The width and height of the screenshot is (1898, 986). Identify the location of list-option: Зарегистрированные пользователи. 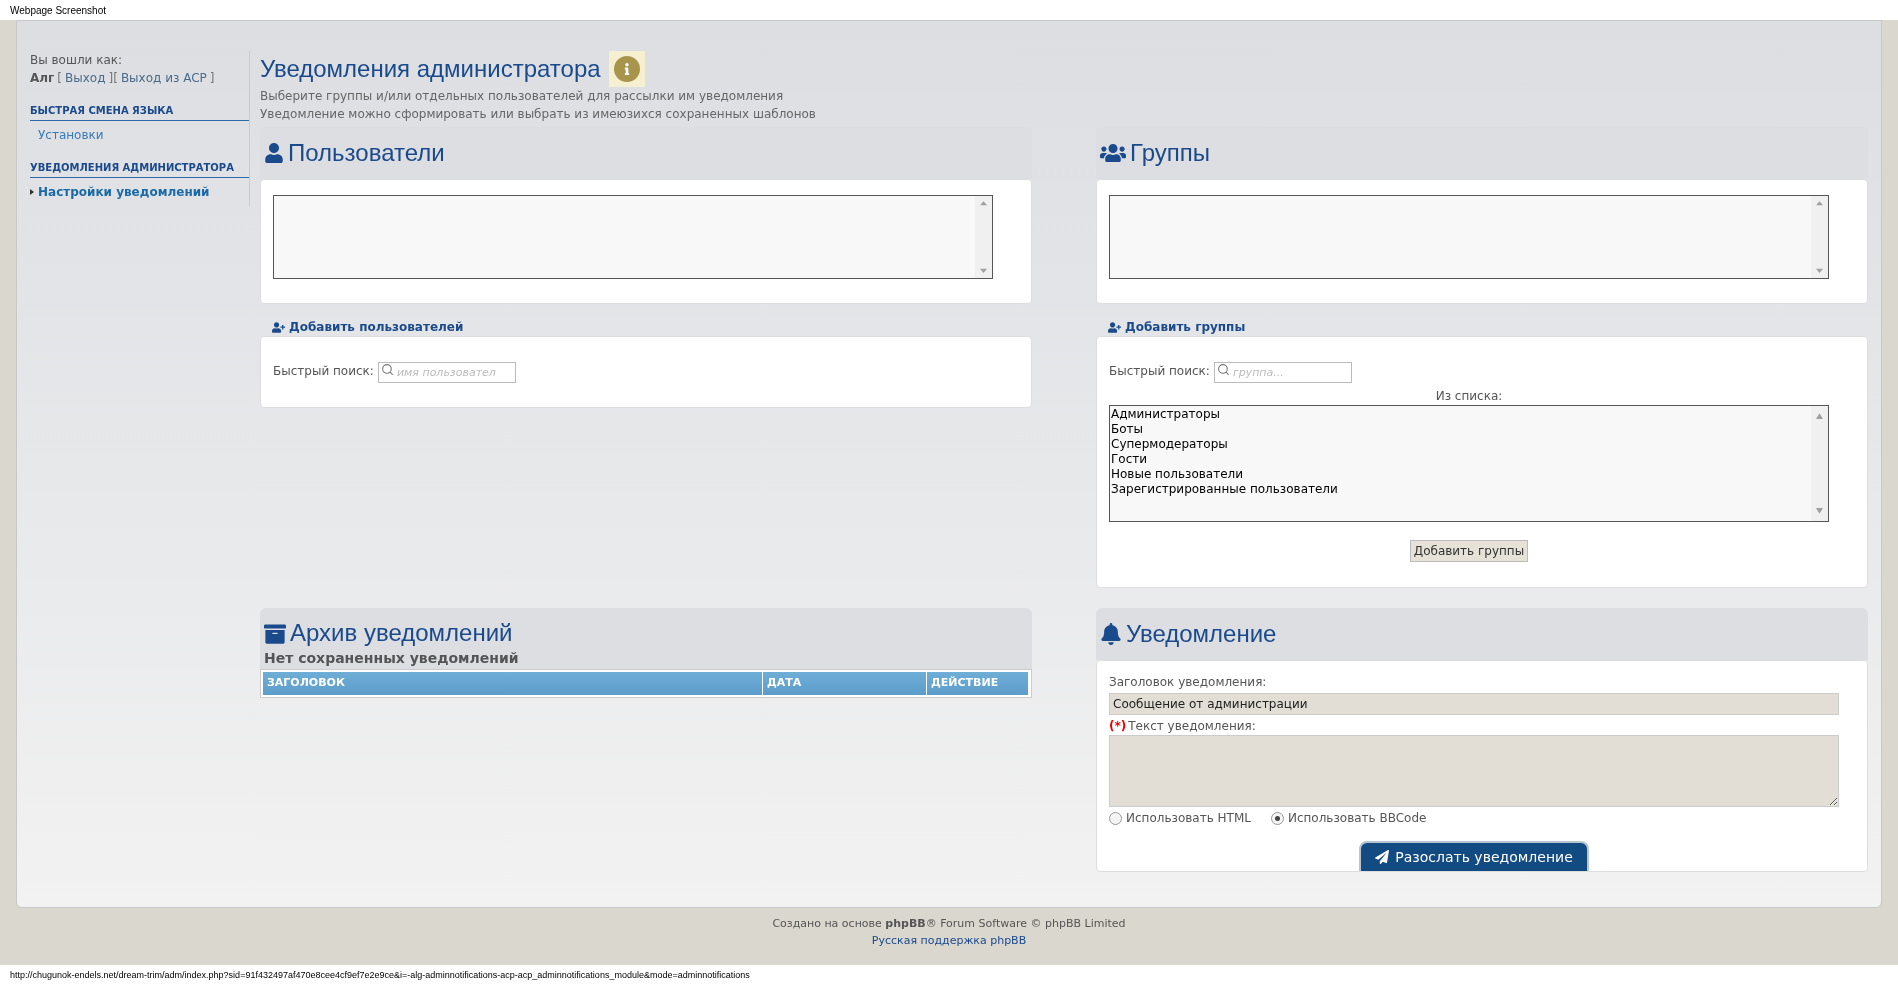
(1224, 489).